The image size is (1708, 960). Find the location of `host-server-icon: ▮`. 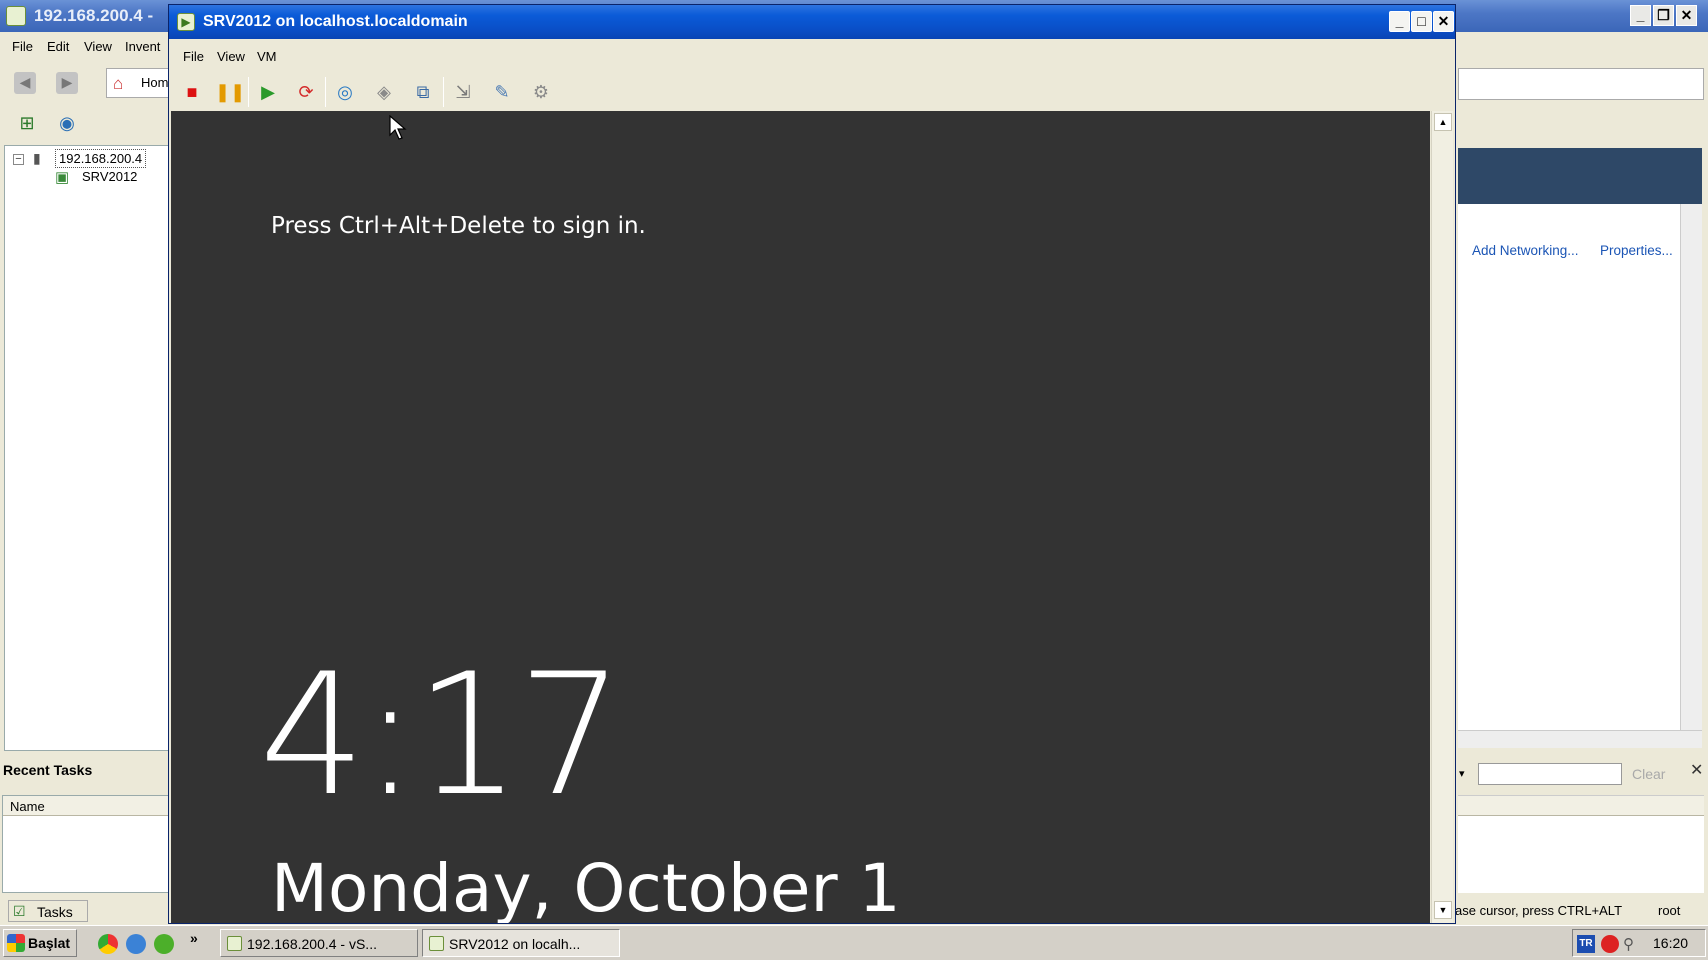

host-server-icon: ▮ is located at coordinates (37, 158).